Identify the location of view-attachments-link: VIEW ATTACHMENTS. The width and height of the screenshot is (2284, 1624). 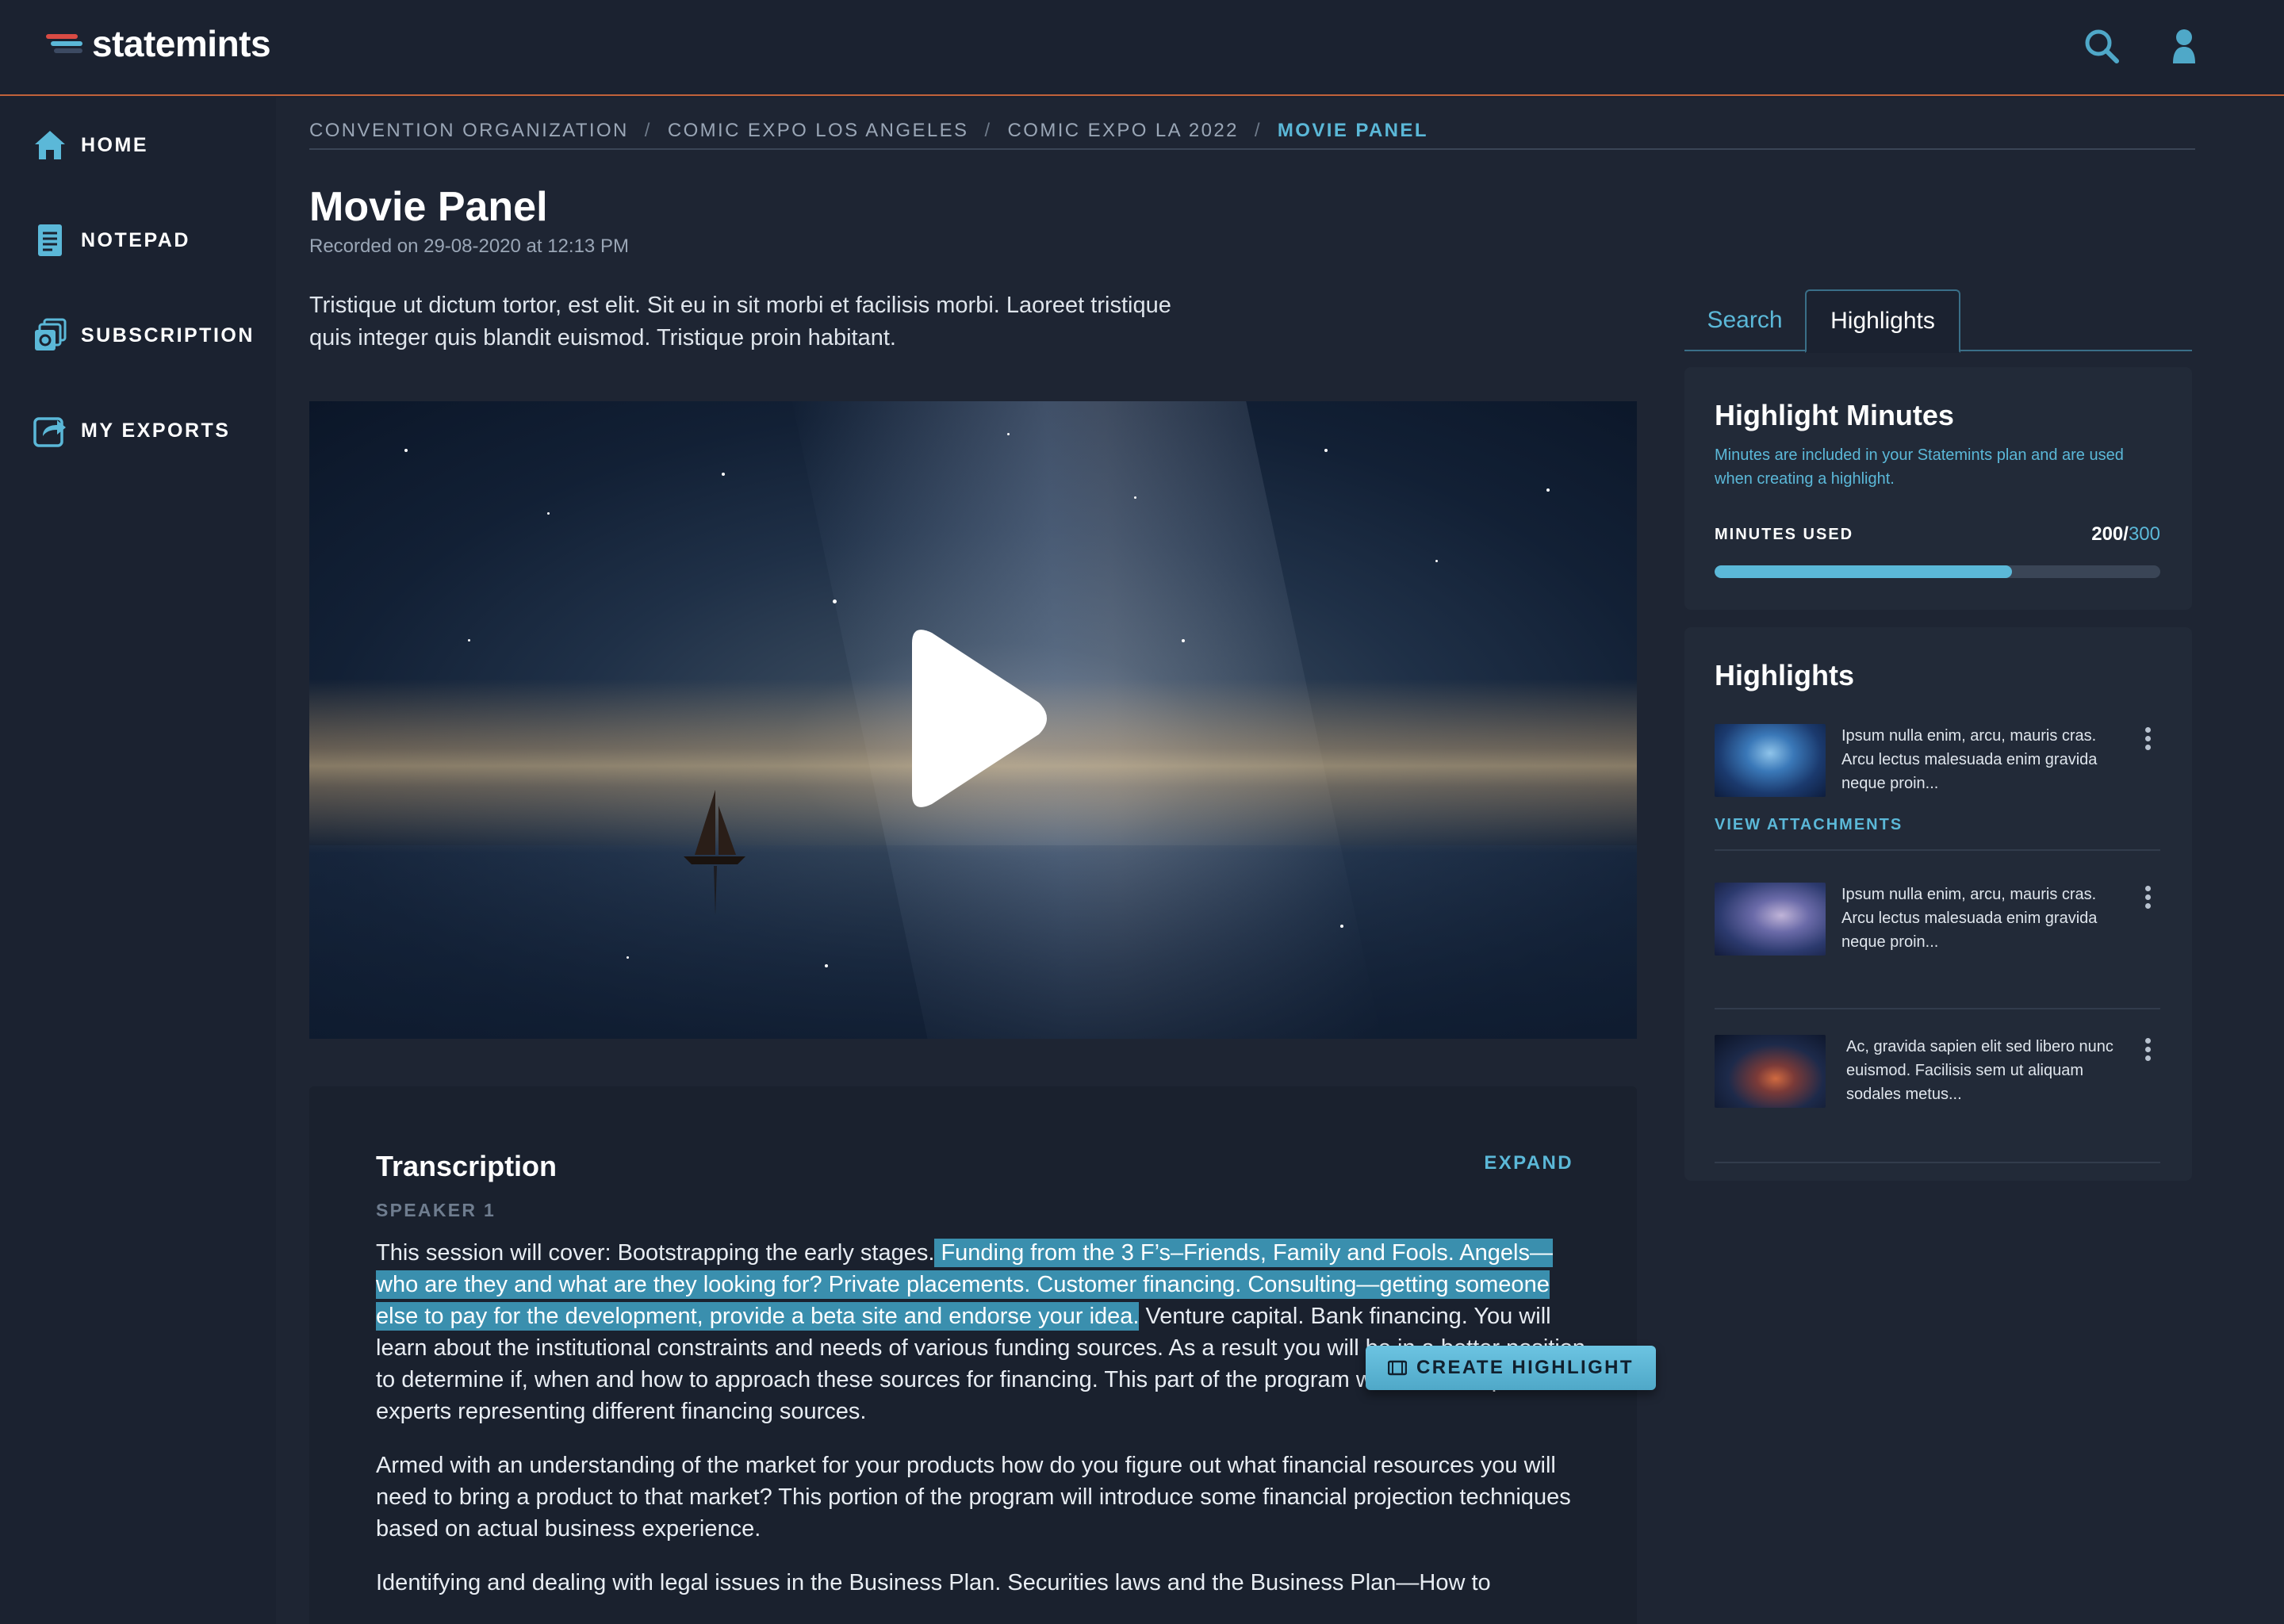
(1809, 825).